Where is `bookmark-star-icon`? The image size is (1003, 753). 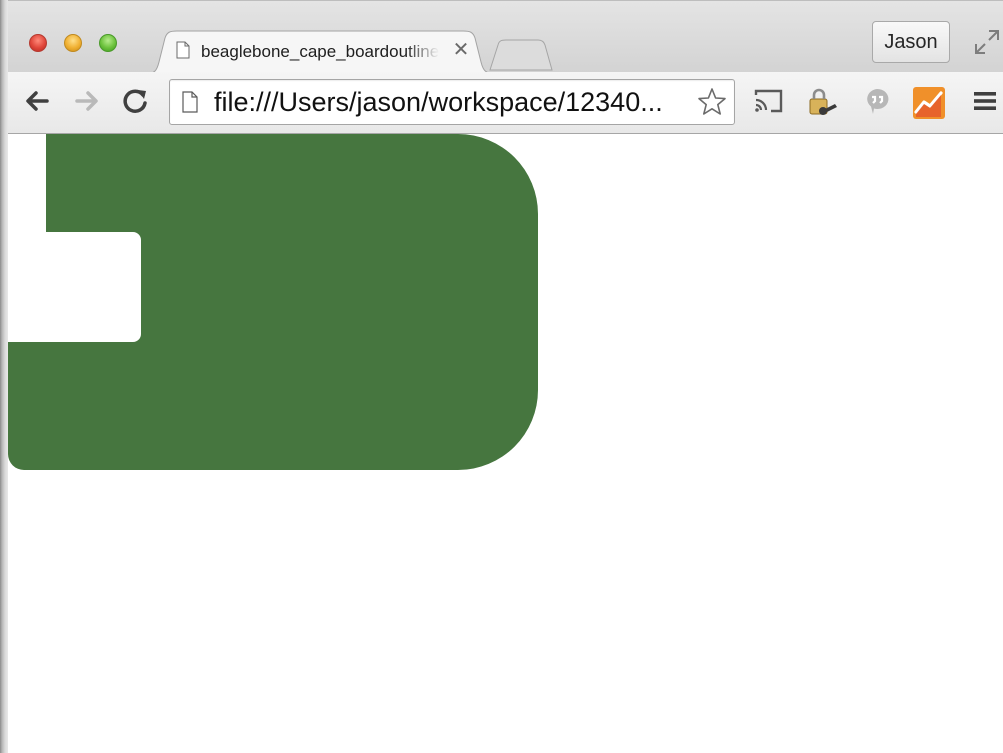
bookmark-star-icon is located at coordinates (712, 102).